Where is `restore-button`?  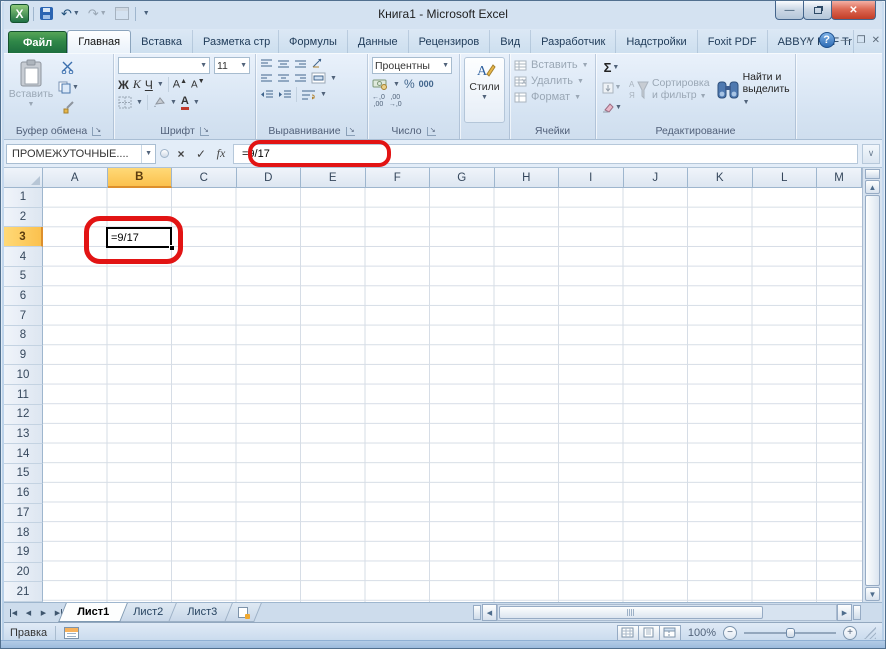
restore-button is located at coordinates (817, 10).